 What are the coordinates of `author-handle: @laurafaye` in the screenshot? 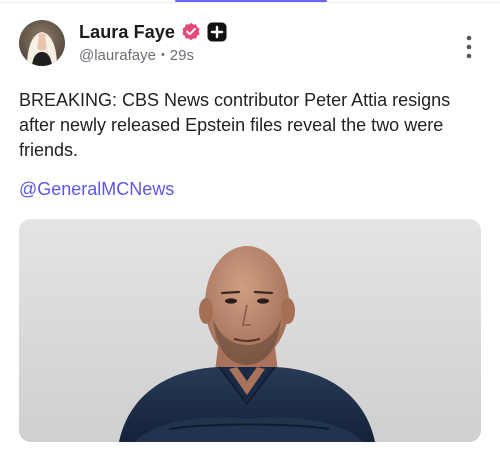 It's located at (117, 55).